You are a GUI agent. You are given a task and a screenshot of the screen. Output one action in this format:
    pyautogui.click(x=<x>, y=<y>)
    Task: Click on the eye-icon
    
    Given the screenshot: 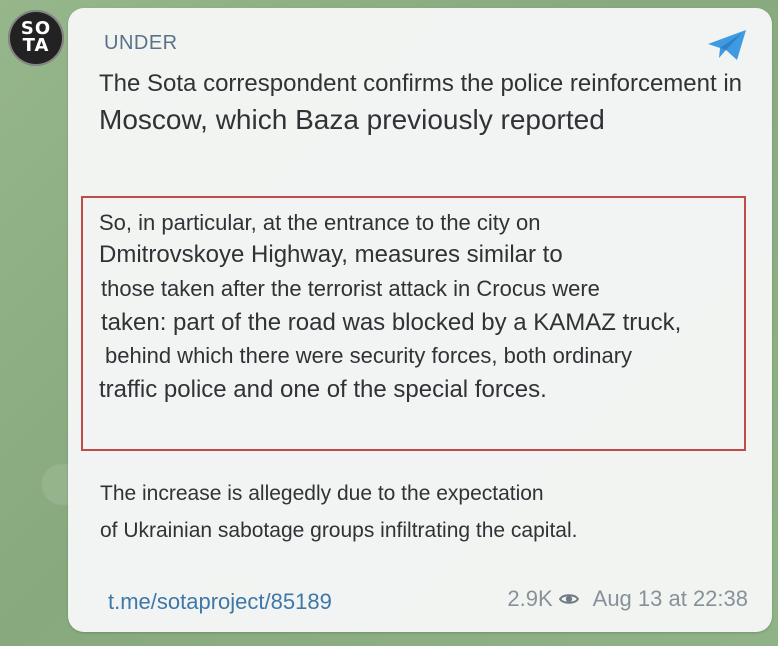 What is the action you would take?
    pyautogui.click(x=568, y=599)
    